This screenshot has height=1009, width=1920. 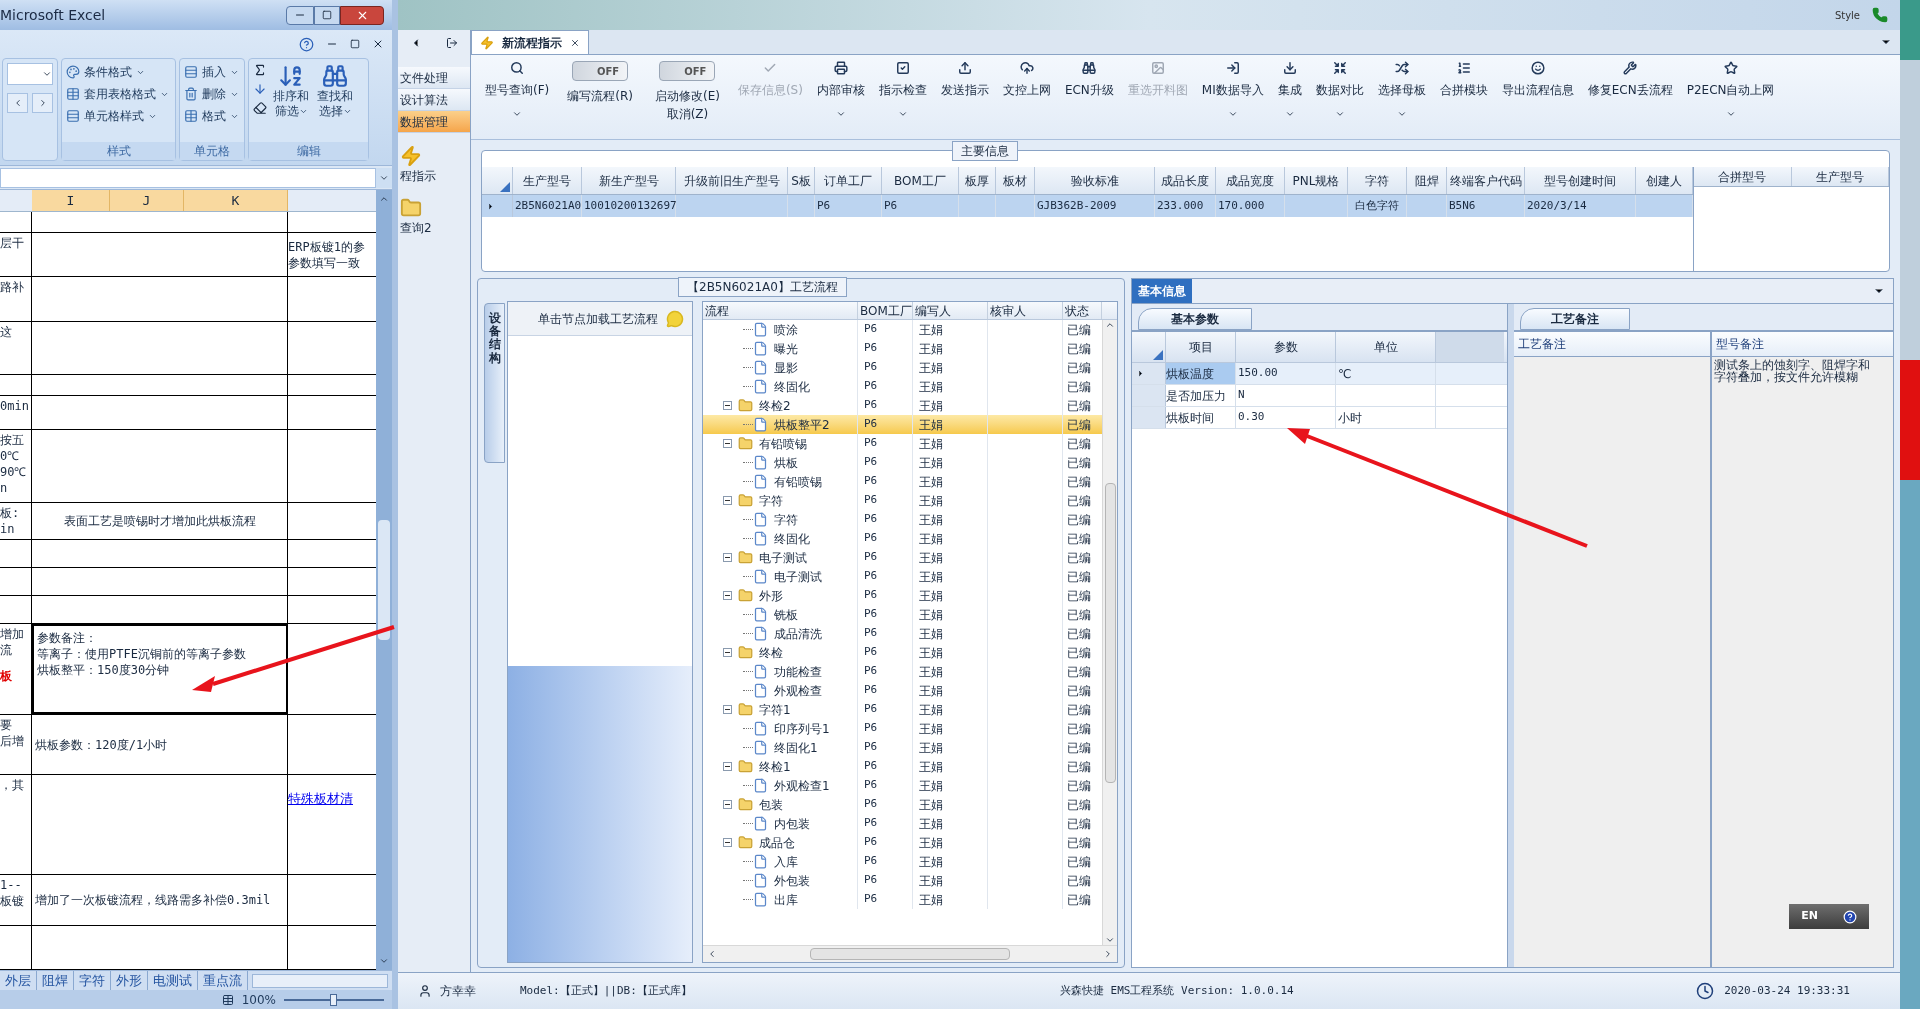 I want to click on tree-row: 内包装 P6 王娟 已编, so click(x=902, y=823).